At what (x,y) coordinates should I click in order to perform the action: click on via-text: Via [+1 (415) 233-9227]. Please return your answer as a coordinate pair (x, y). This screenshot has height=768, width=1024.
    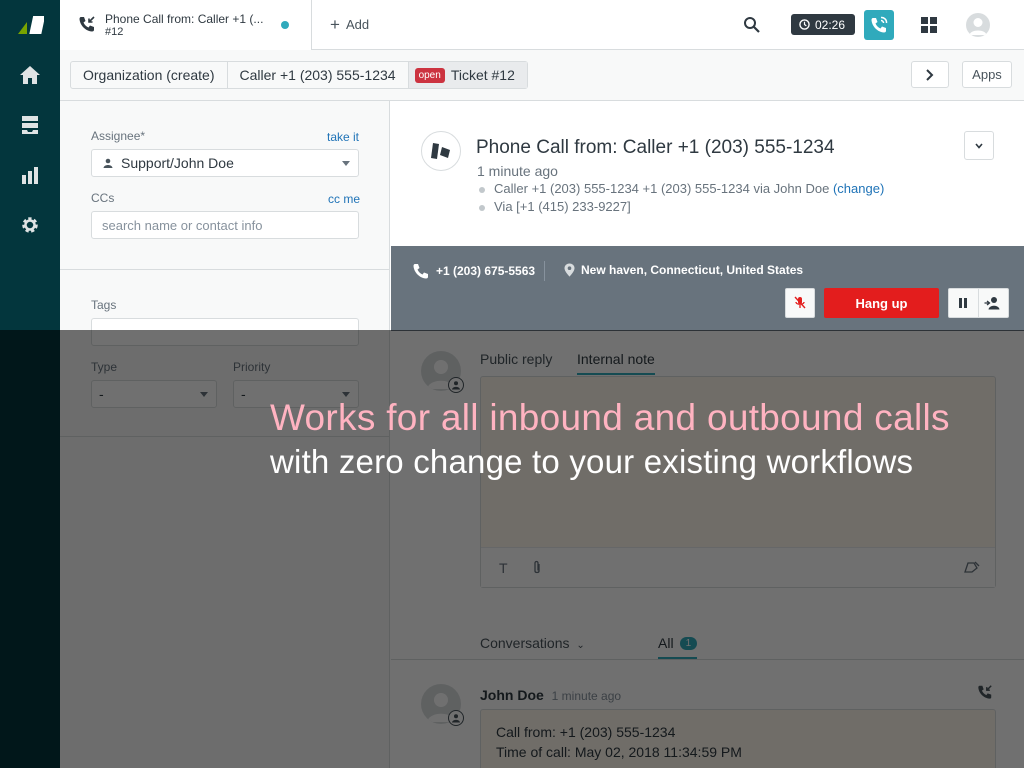
    Looking at the image, I should click on (562, 206).